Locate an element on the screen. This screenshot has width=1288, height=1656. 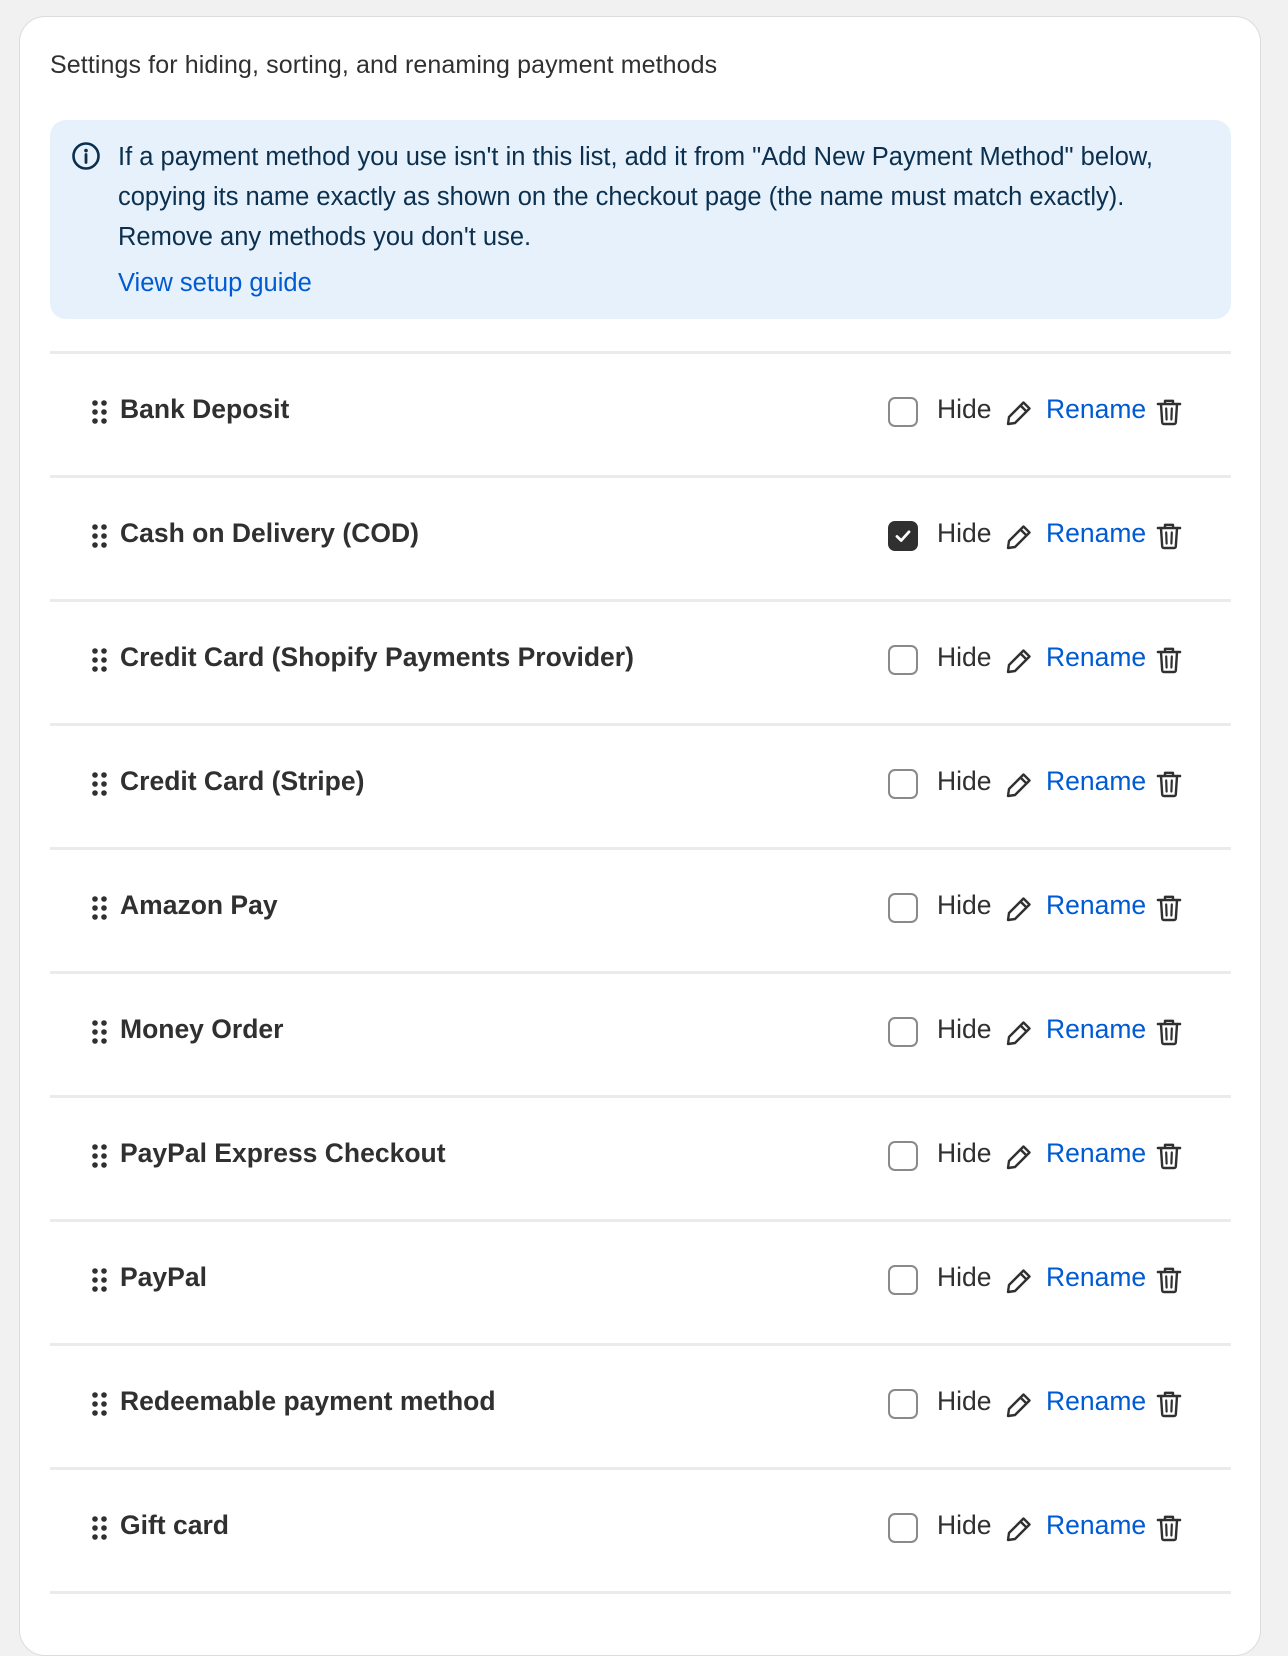
checkmark-icon is located at coordinates (903, 536).